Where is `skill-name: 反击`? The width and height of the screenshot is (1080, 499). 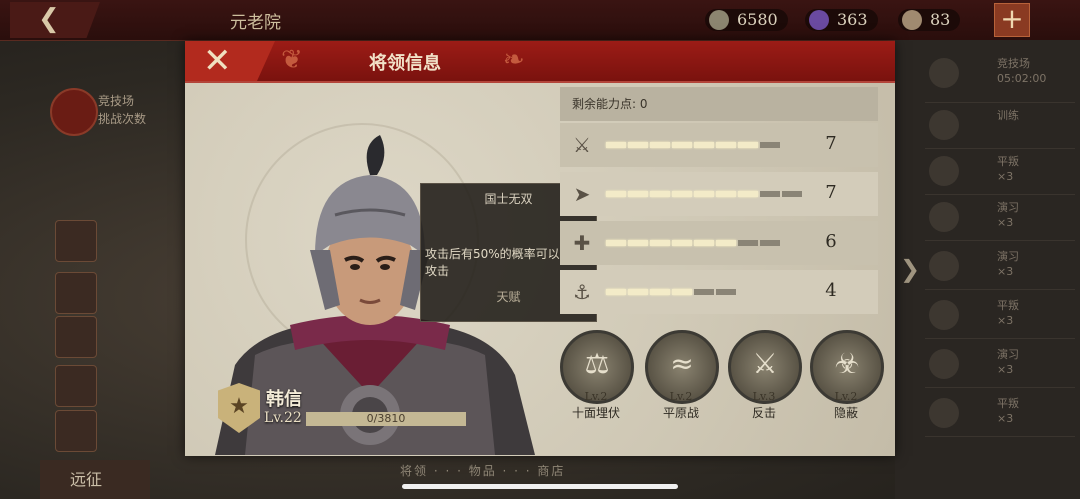 skill-name: 反击 is located at coordinates (763, 413).